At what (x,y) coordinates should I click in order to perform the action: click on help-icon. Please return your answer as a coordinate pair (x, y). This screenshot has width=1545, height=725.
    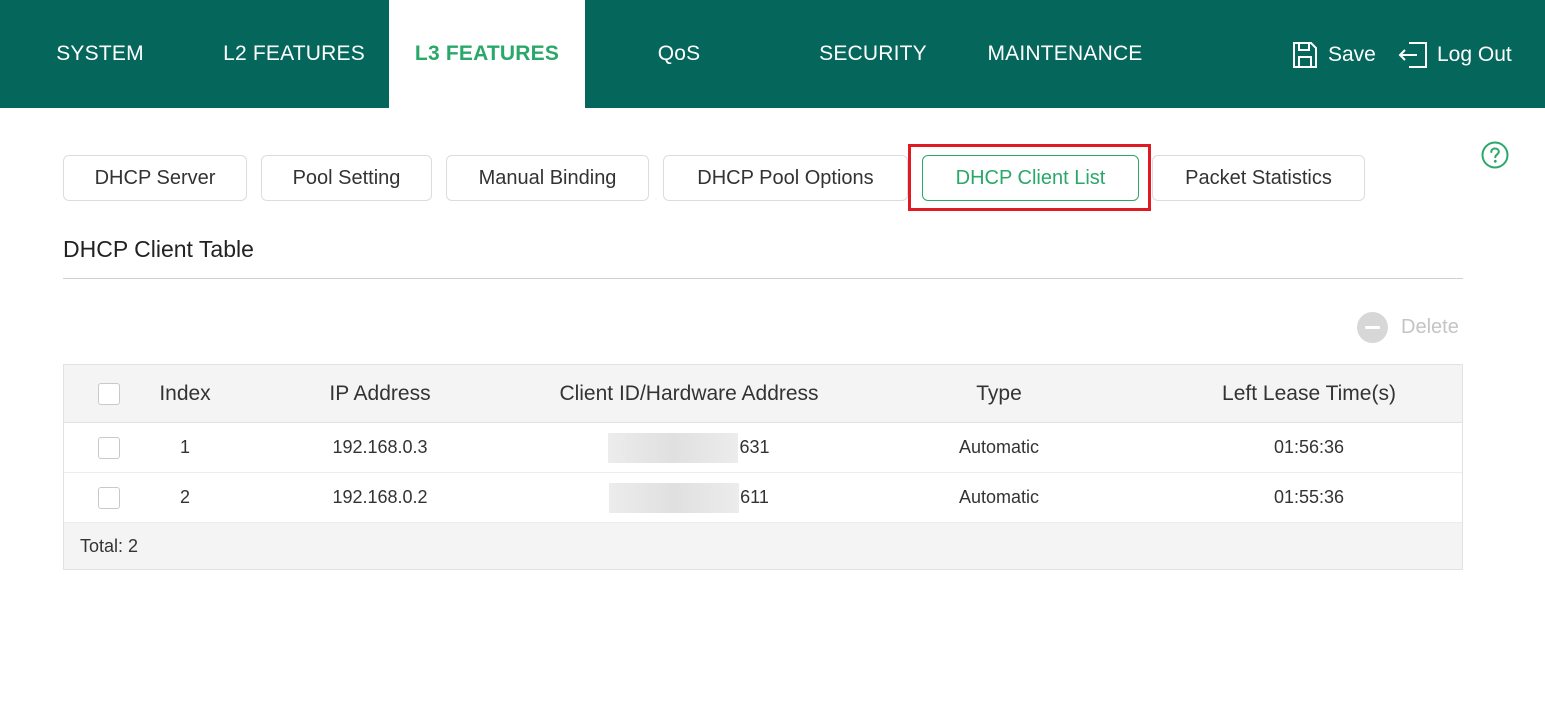
    Looking at the image, I should click on (1495, 155).